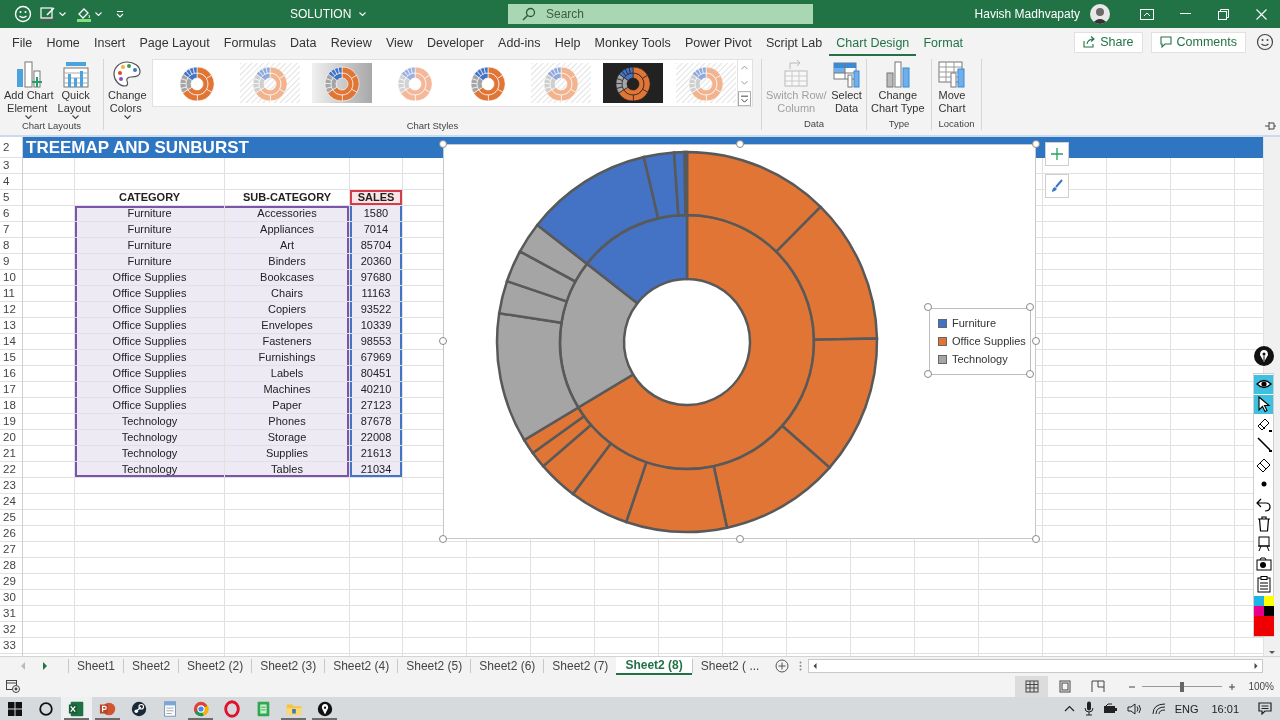 The height and width of the screenshot is (720, 1280). Describe the element at coordinates (434, 666) in the screenshot. I see `sheet-tab: Sheet2 (5)` at that location.